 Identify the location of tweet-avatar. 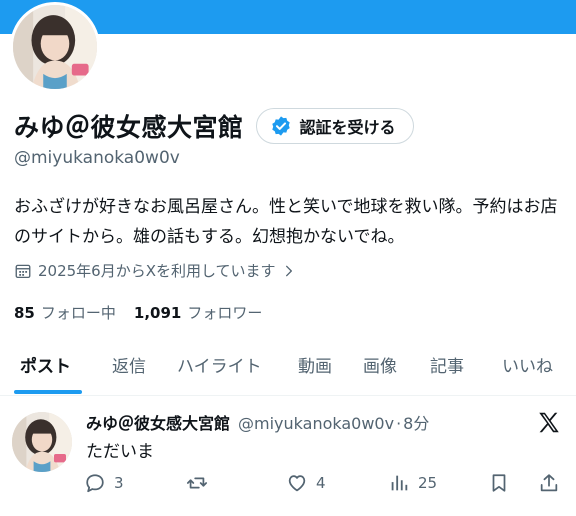
(42, 442).